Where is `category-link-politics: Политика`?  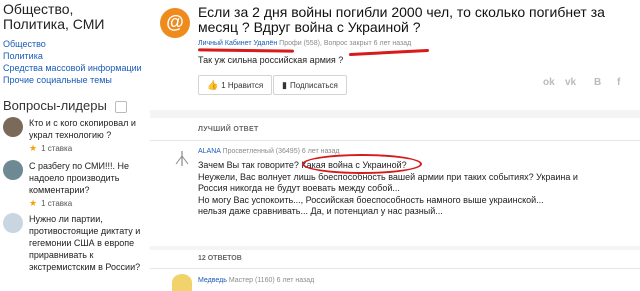
category-link-politics: Политика is located at coordinates (72, 56).